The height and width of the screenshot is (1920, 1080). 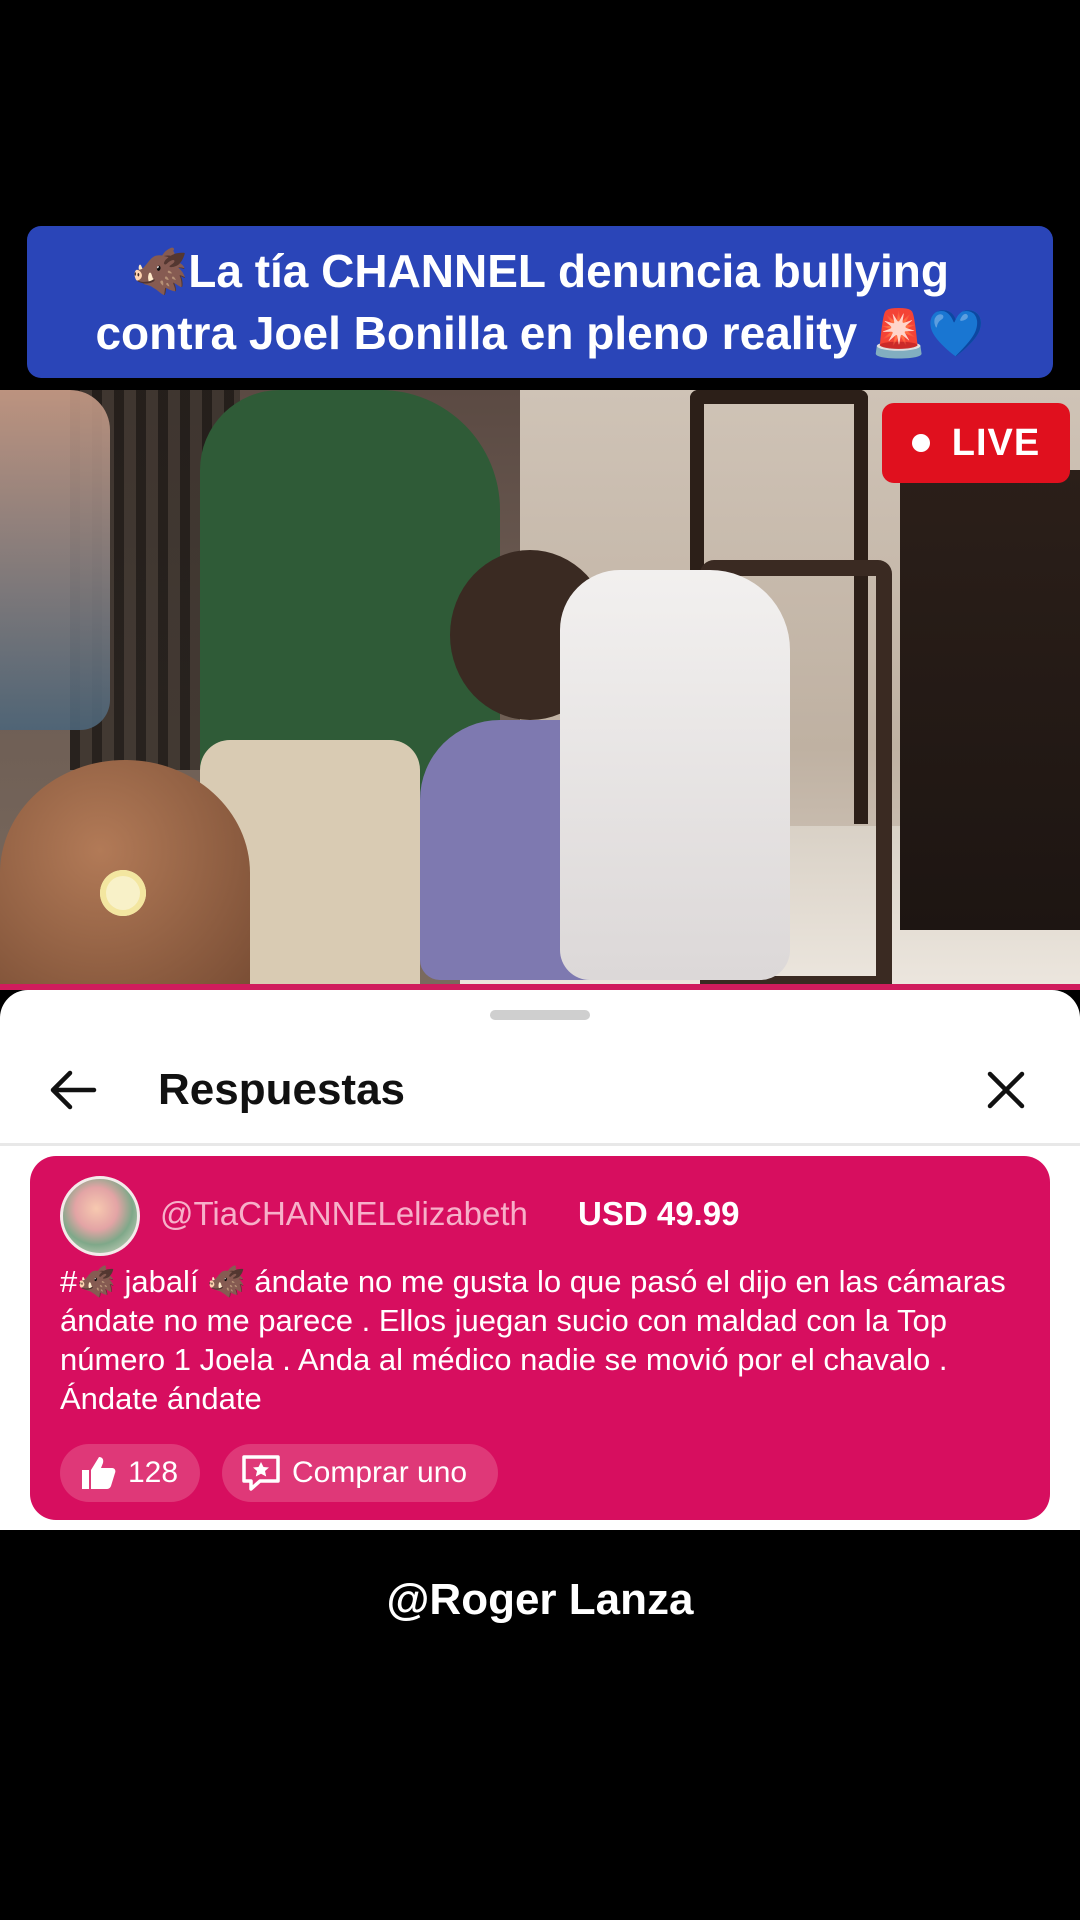 What do you see at coordinates (282, 1089) in the screenshot?
I see `sheet-title: Respuestas` at bounding box center [282, 1089].